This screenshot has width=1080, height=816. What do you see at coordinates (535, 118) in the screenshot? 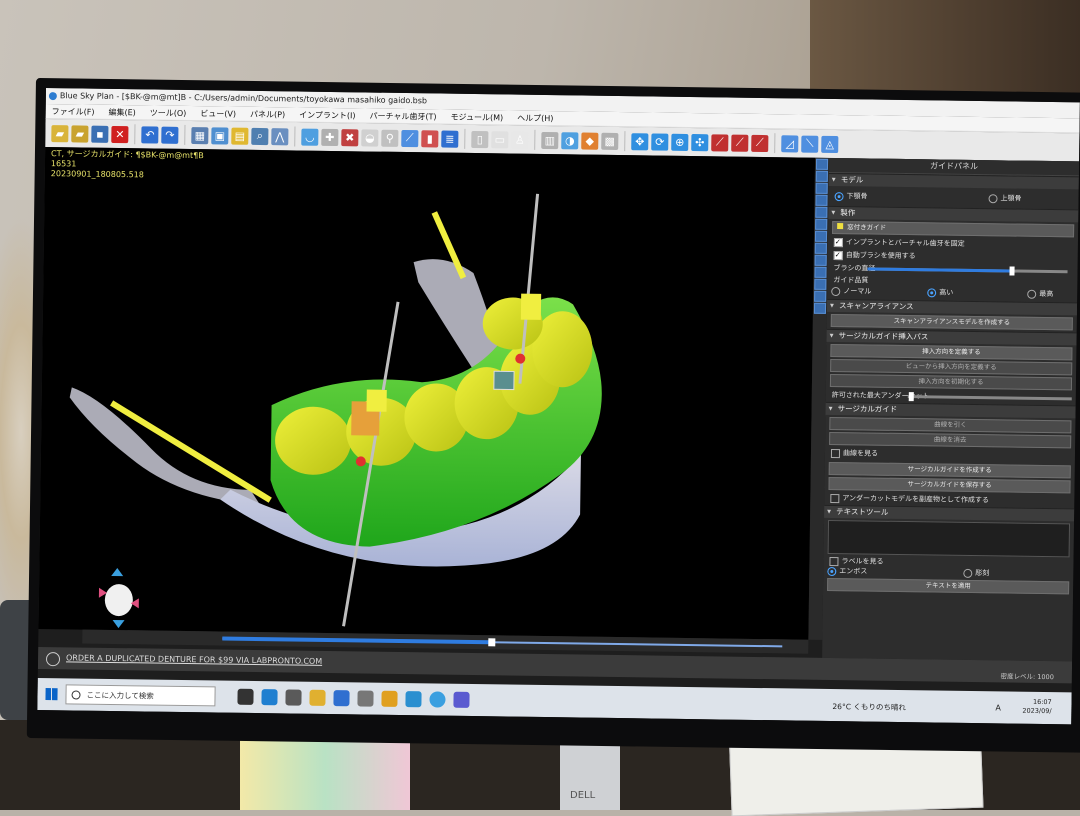
I see `menu-help: ヘルプ(H)` at bounding box center [535, 118].